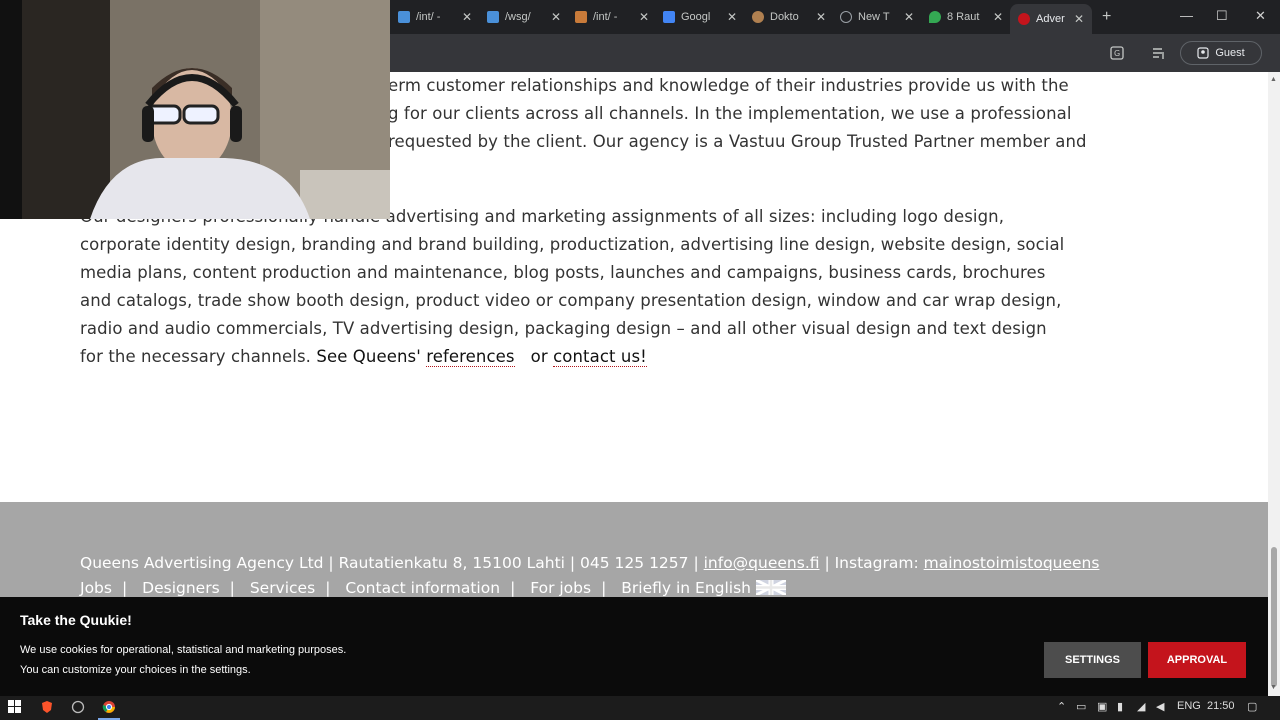  I want to click on tab-title: 8 Raut, so click(963, 17).